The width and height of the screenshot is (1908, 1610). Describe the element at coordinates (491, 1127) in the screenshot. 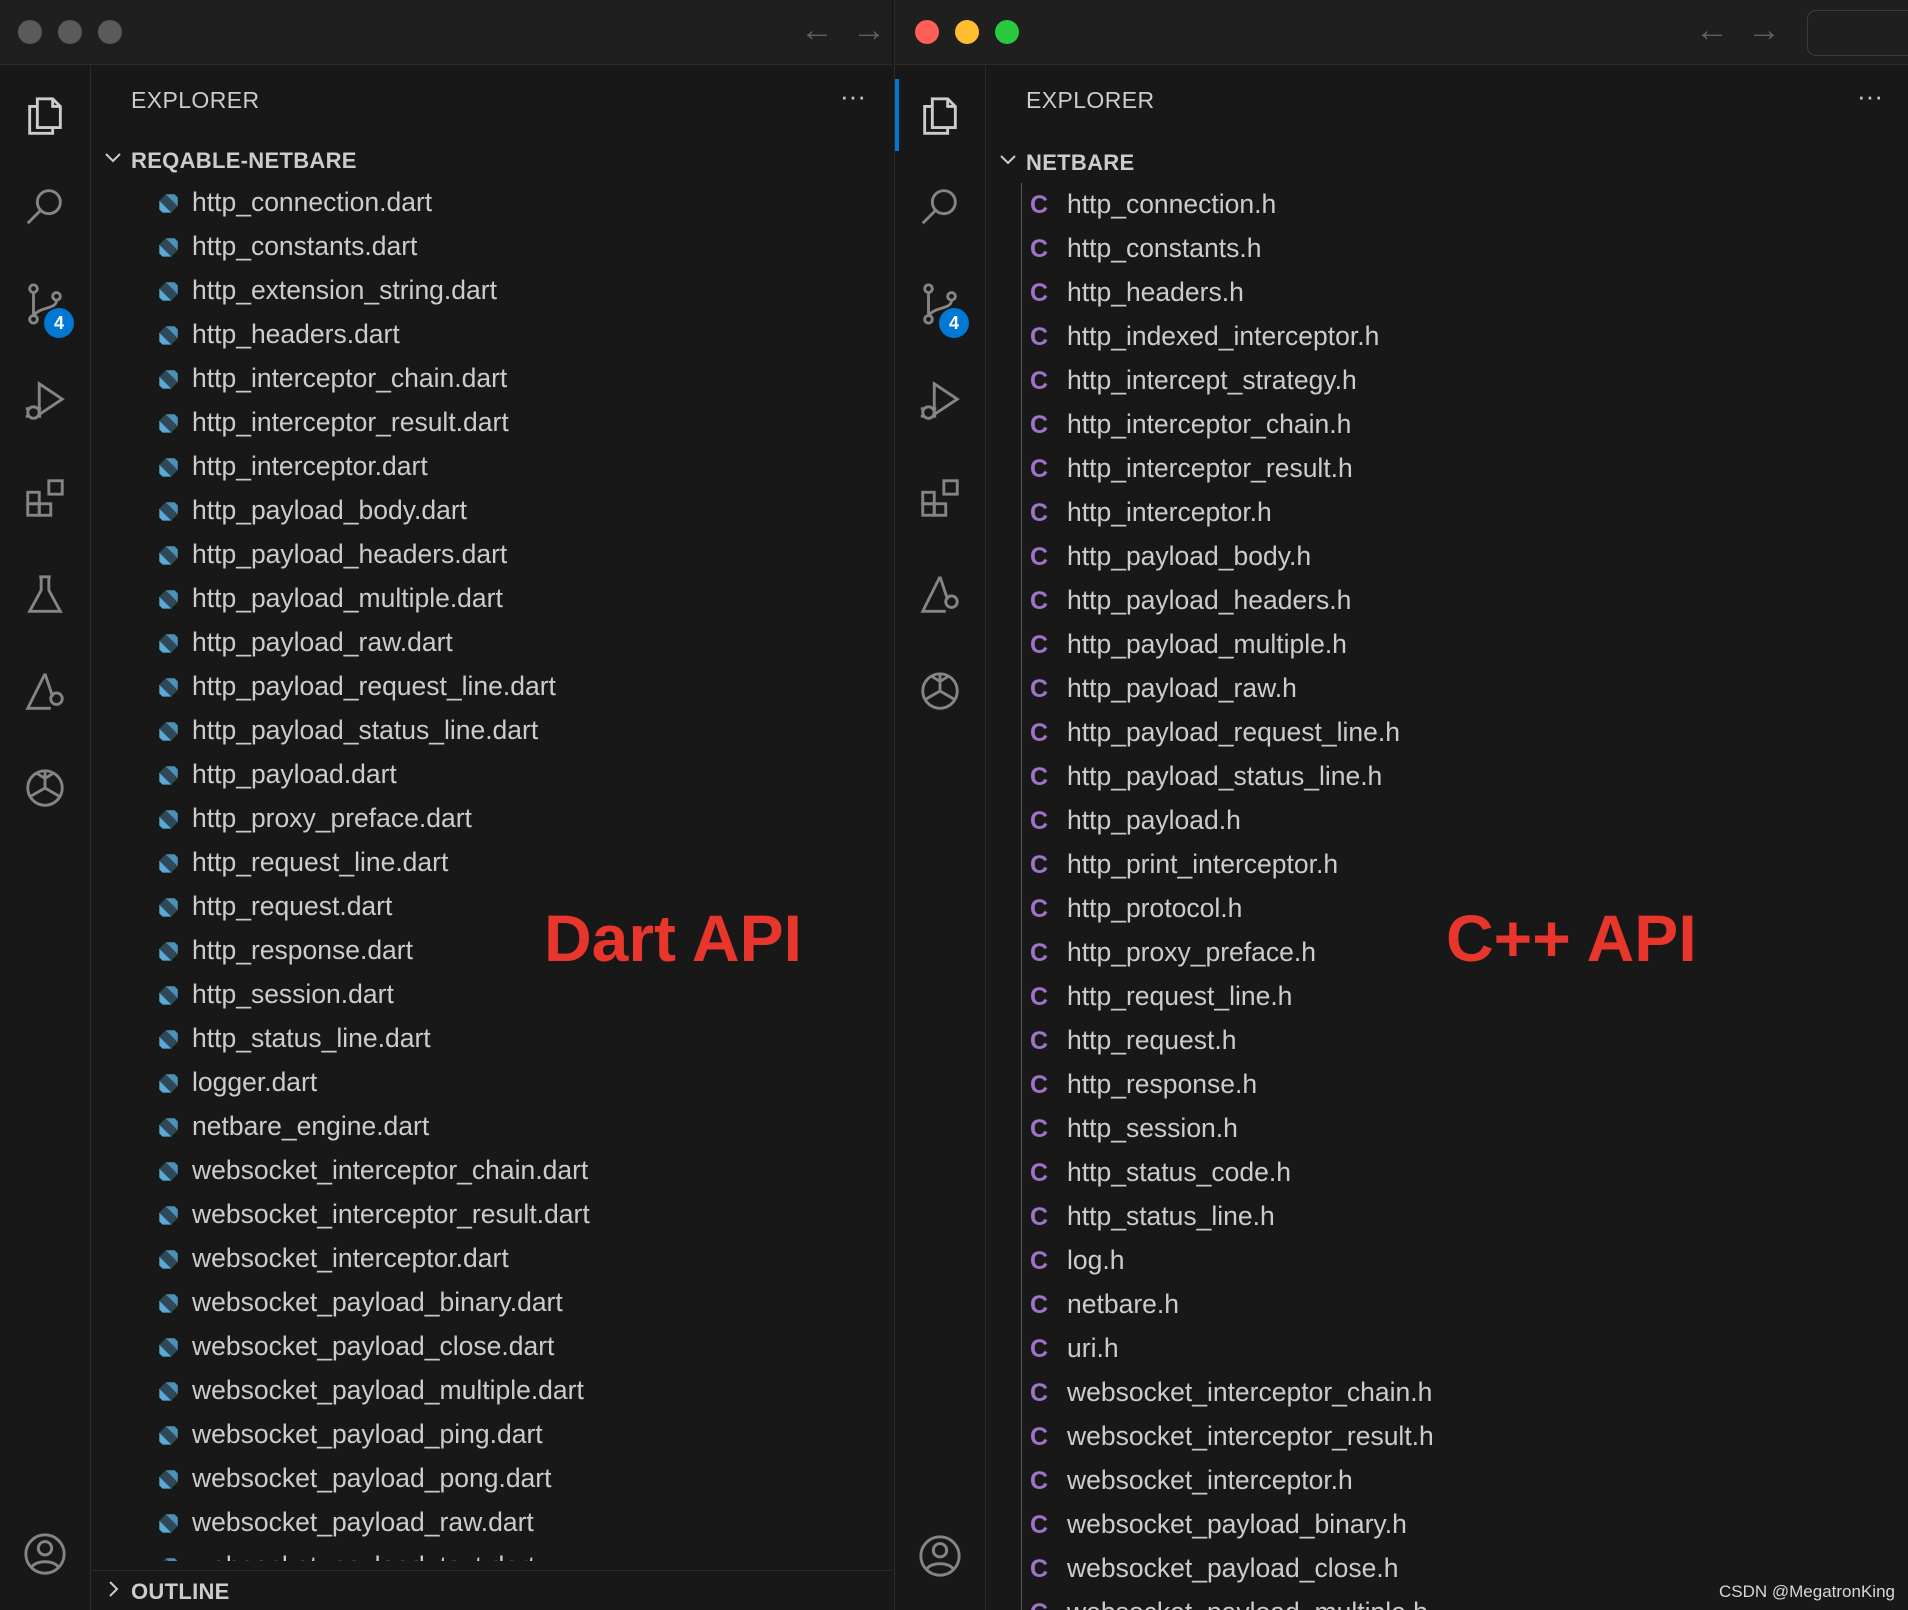

I see `file-item: netbare_engine.dart` at that location.